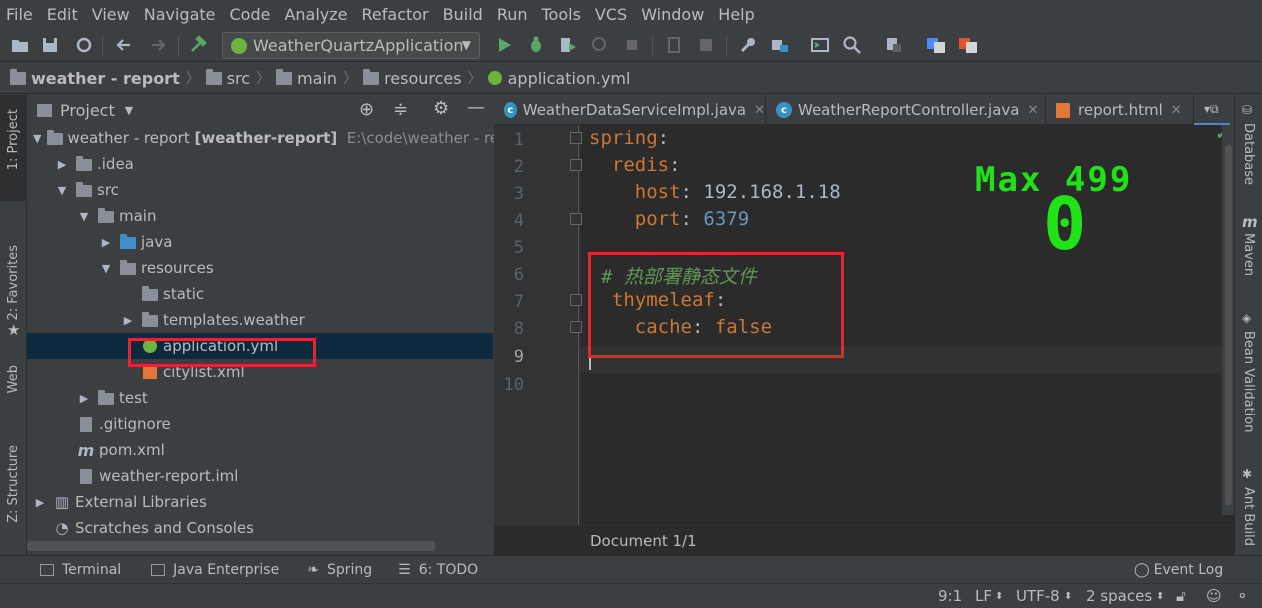  Describe the element at coordinates (894, 45) in the screenshot. I see `tasks-icon` at that location.